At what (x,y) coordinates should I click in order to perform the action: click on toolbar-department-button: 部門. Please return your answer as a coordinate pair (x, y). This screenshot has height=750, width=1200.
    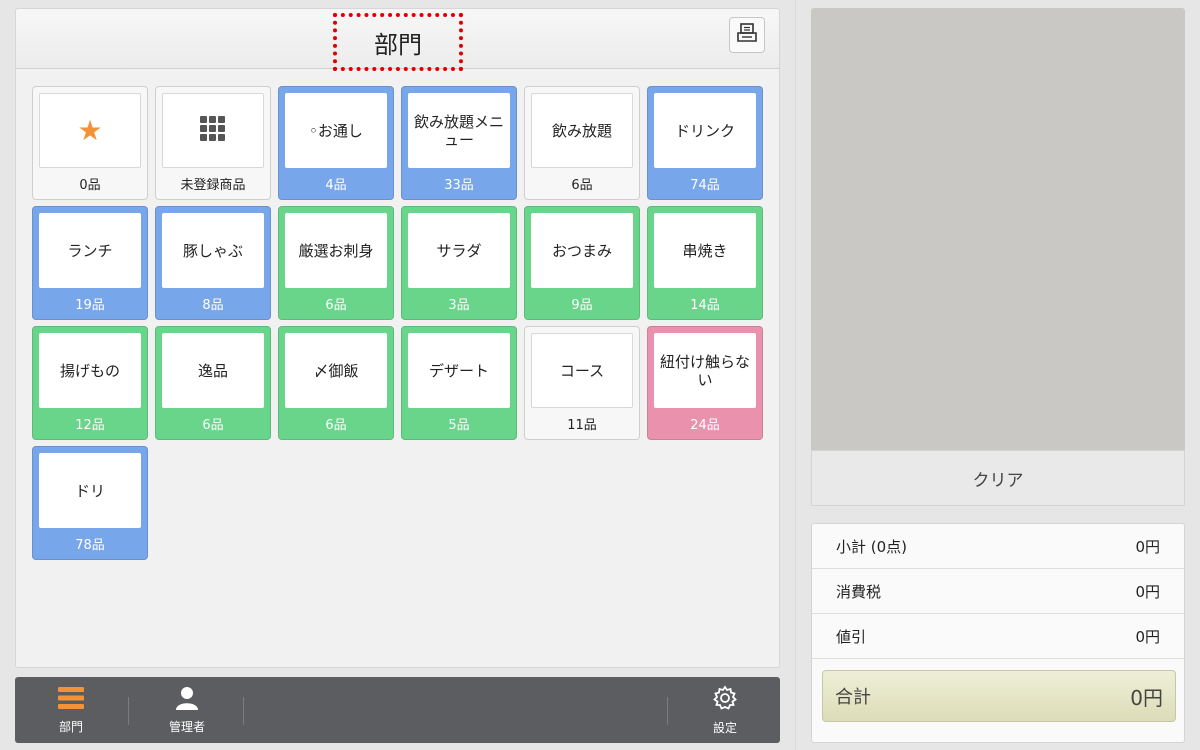
    Looking at the image, I should click on (71, 710).